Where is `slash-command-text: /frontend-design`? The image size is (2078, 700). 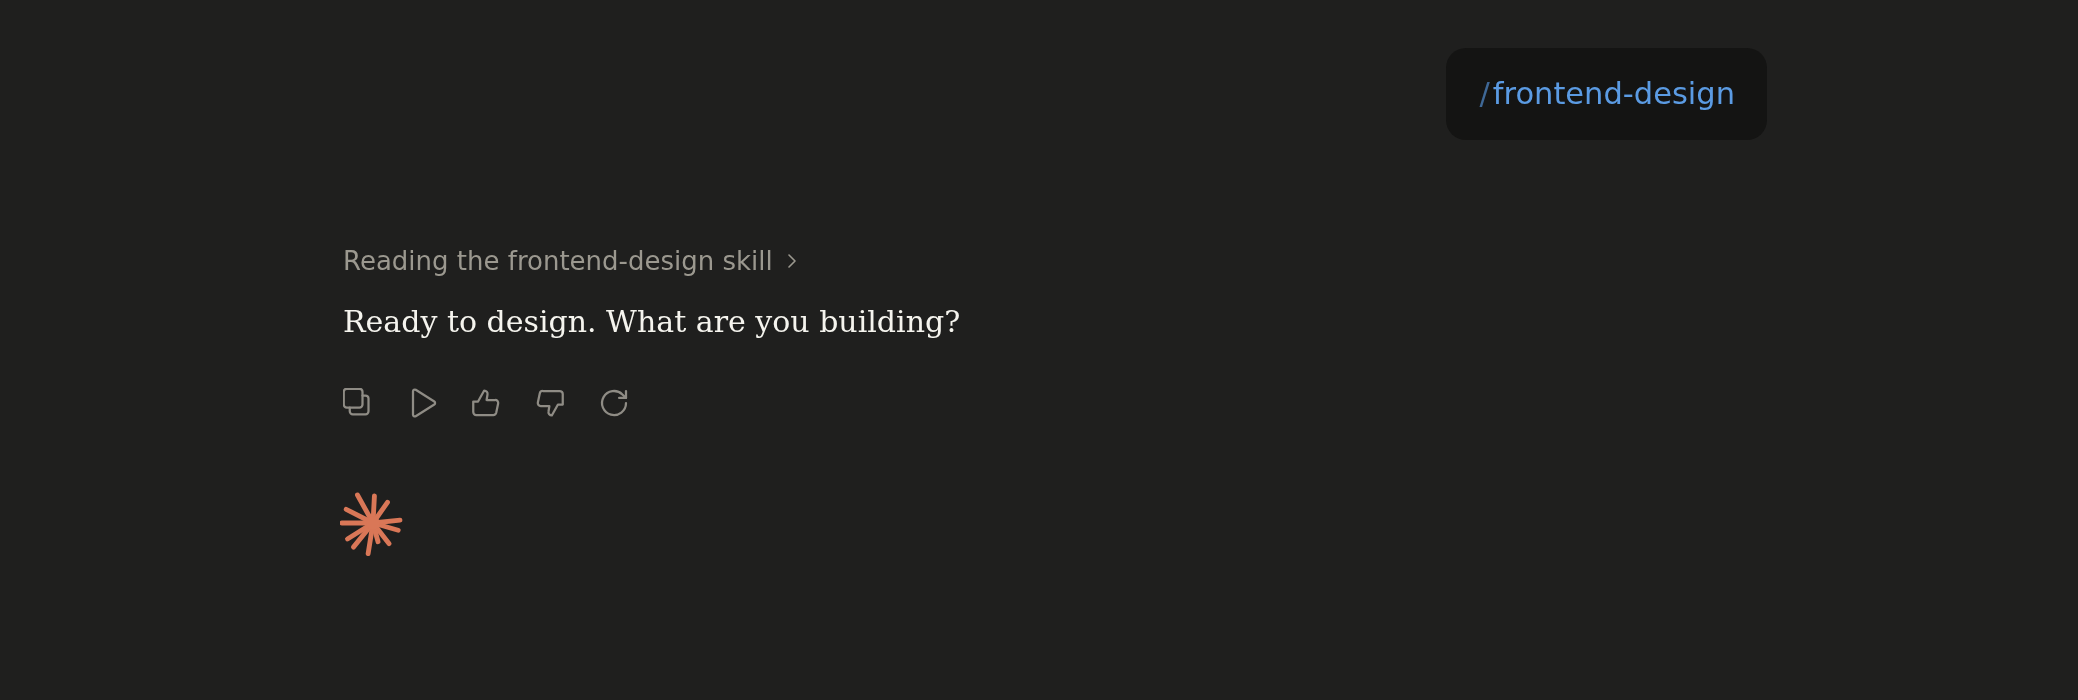
slash-command-text: /frontend-design is located at coordinates (1607, 94).